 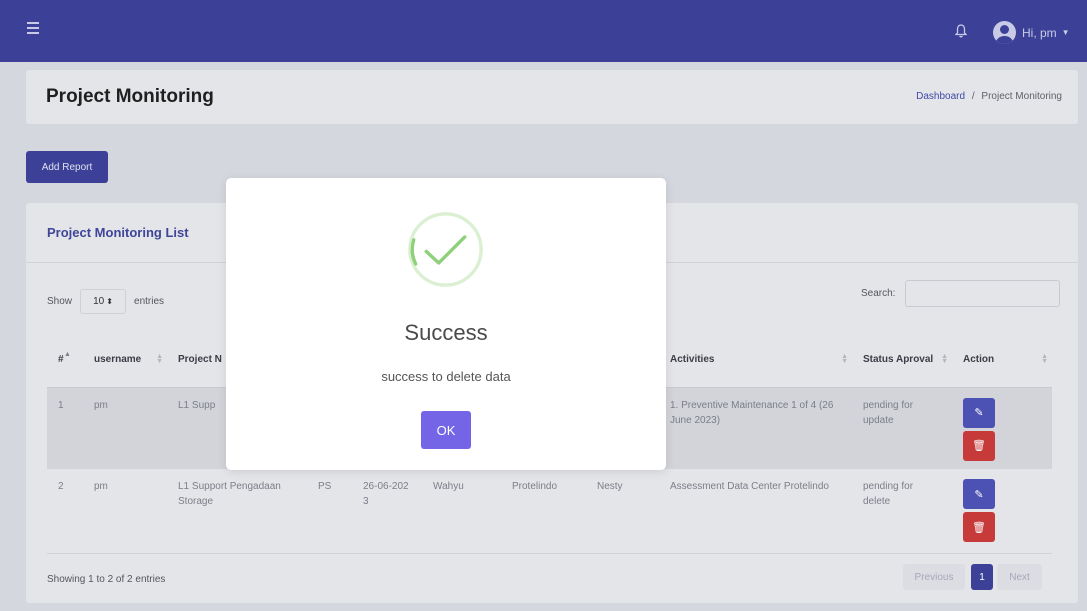 What do you see at coordinates (934, 577) in the screenshot?
I see `pagination-previous: Previous` at bounding box center [934, 577].